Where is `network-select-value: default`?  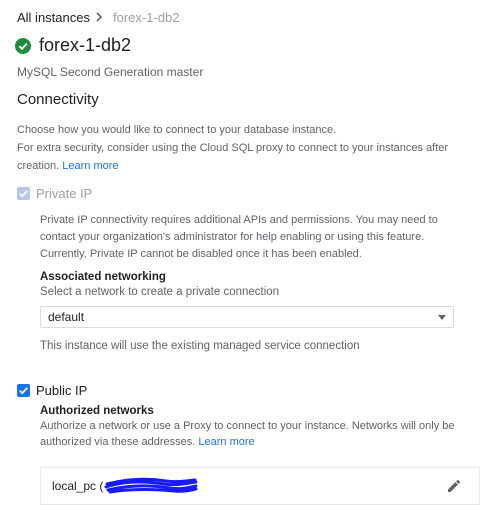
network-select-value: default is located at coordinates (66, 317).